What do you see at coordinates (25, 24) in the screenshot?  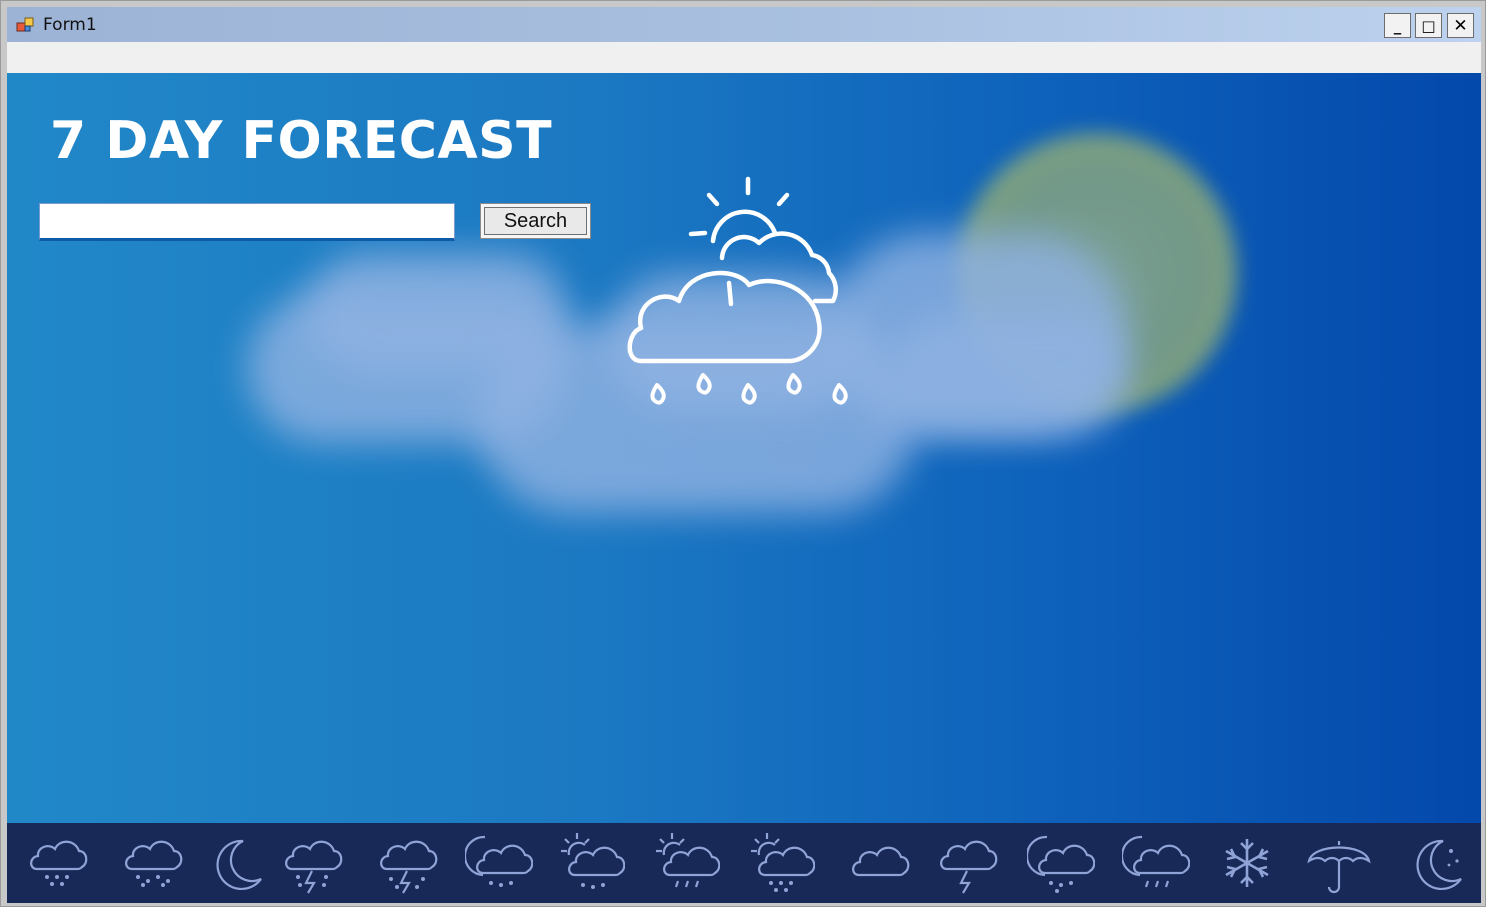 I see `app-icon` at bounding box center [25, 24].